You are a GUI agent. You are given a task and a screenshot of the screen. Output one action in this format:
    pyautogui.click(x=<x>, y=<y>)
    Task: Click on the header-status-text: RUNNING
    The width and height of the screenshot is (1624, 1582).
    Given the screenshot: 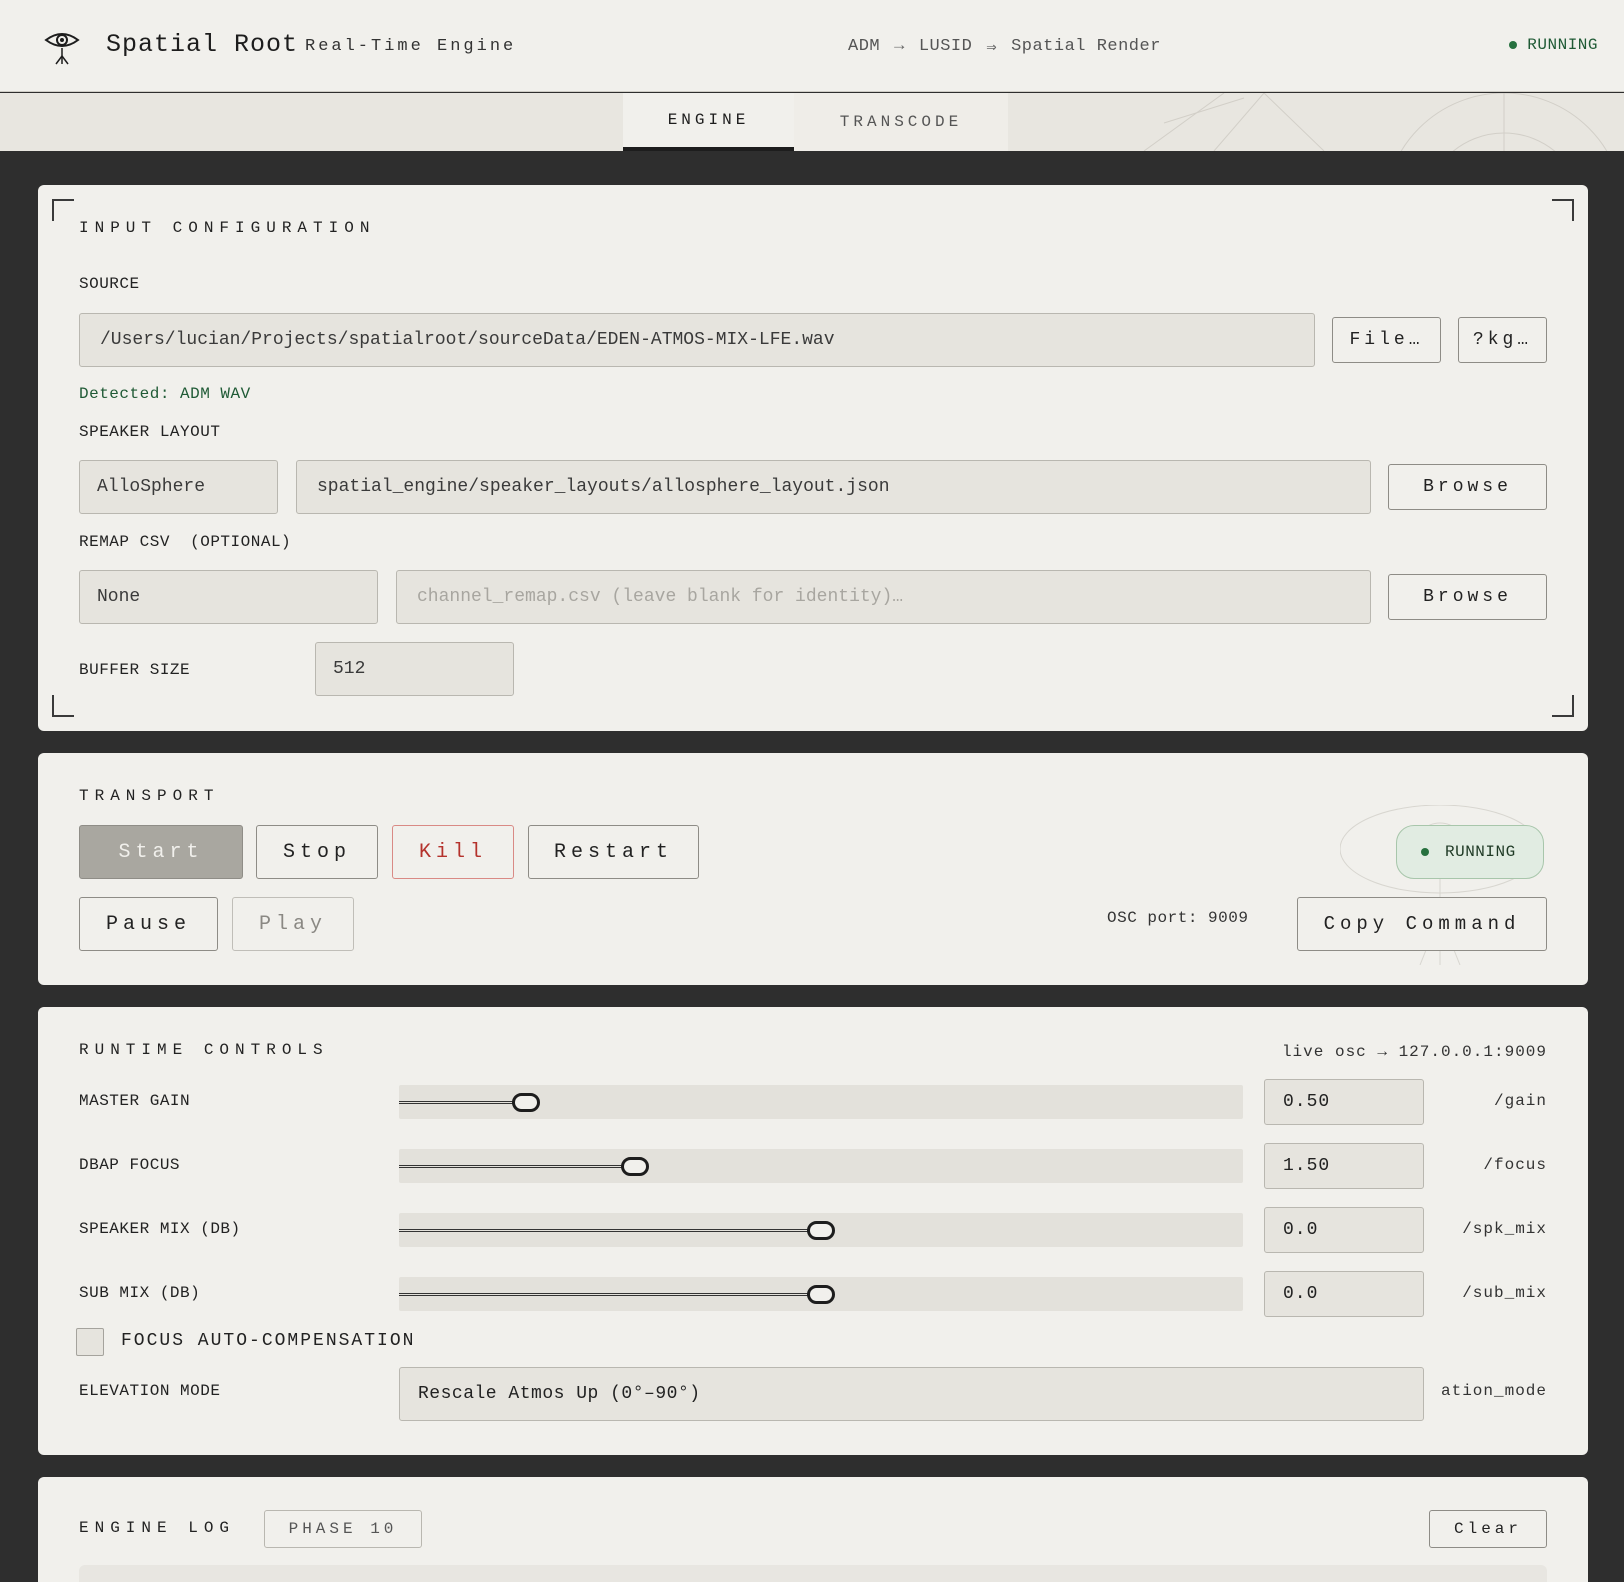 What is the action you would take?
    pyautogui.click(x=1562, y=45)
    